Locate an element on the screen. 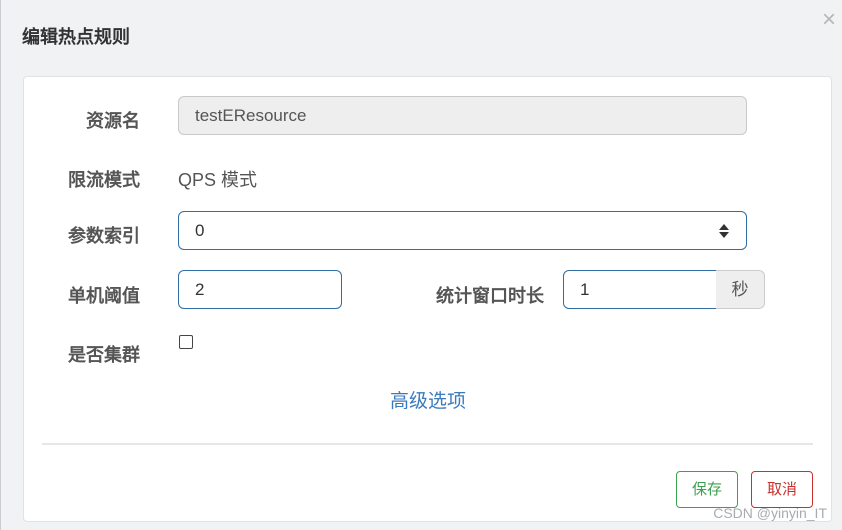 This screenshot has width=842, height=530. advanced-options-link: 高级选项 is located at coordinates (428, 399).